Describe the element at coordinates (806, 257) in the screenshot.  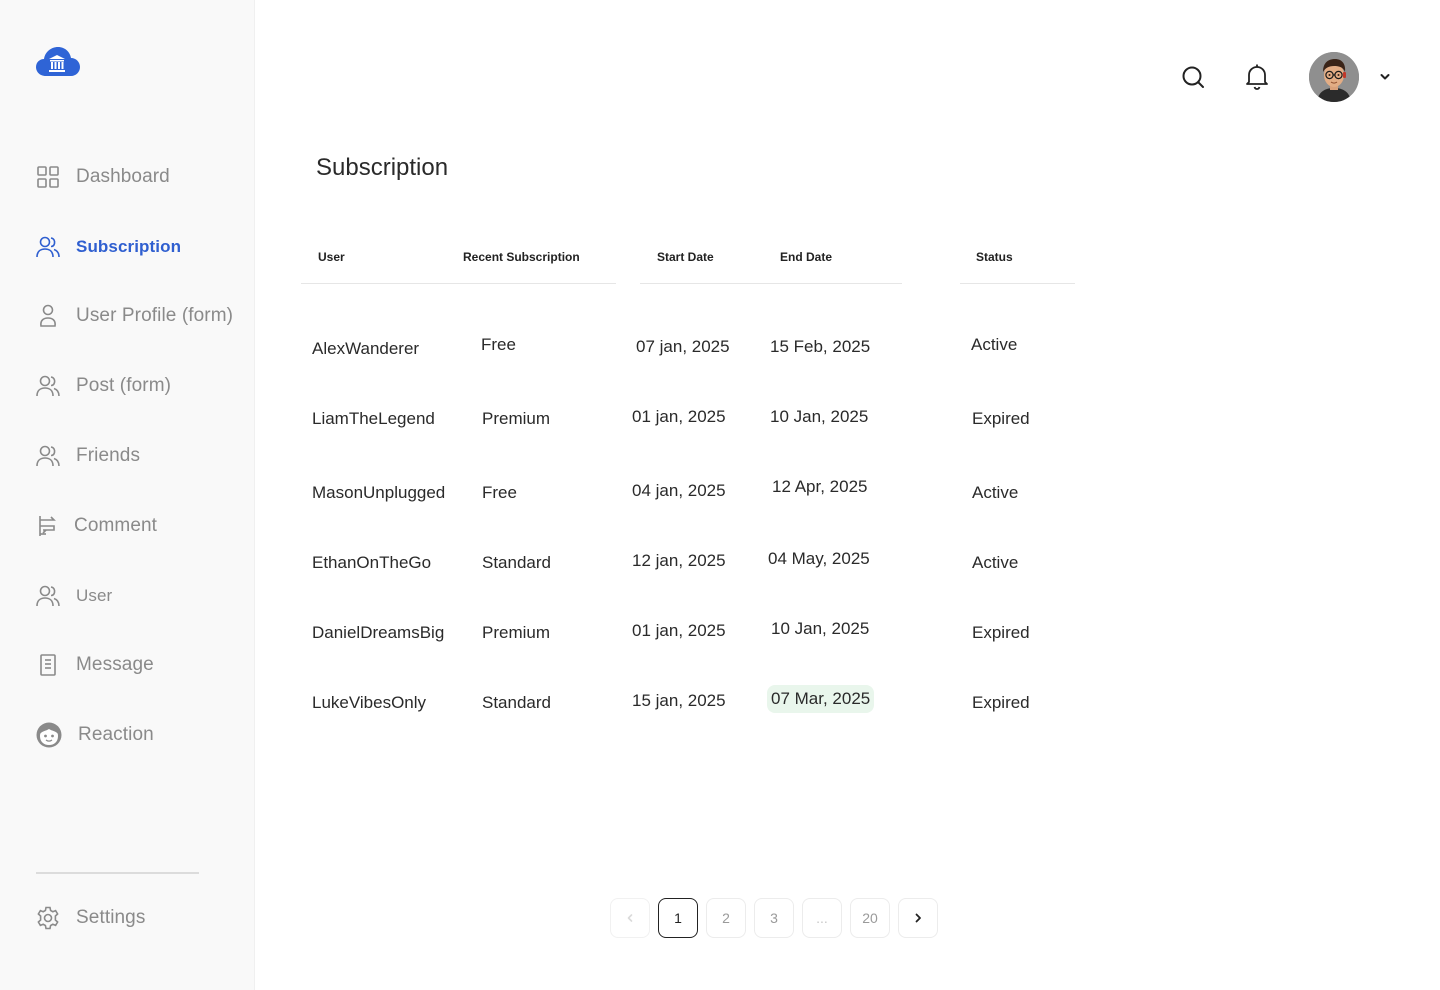
I see `column-header-end-date: End Date` at that location.